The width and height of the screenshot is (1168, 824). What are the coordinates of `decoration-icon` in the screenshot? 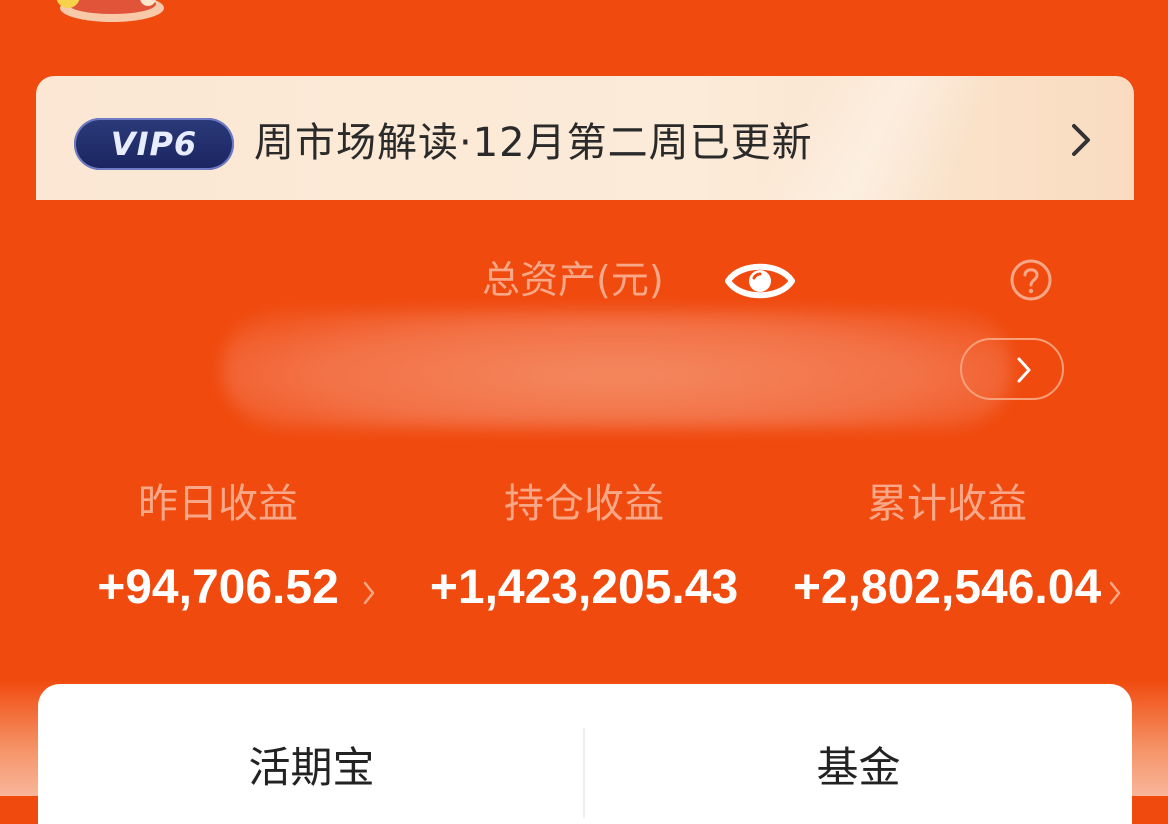 It's located at (112, 11).